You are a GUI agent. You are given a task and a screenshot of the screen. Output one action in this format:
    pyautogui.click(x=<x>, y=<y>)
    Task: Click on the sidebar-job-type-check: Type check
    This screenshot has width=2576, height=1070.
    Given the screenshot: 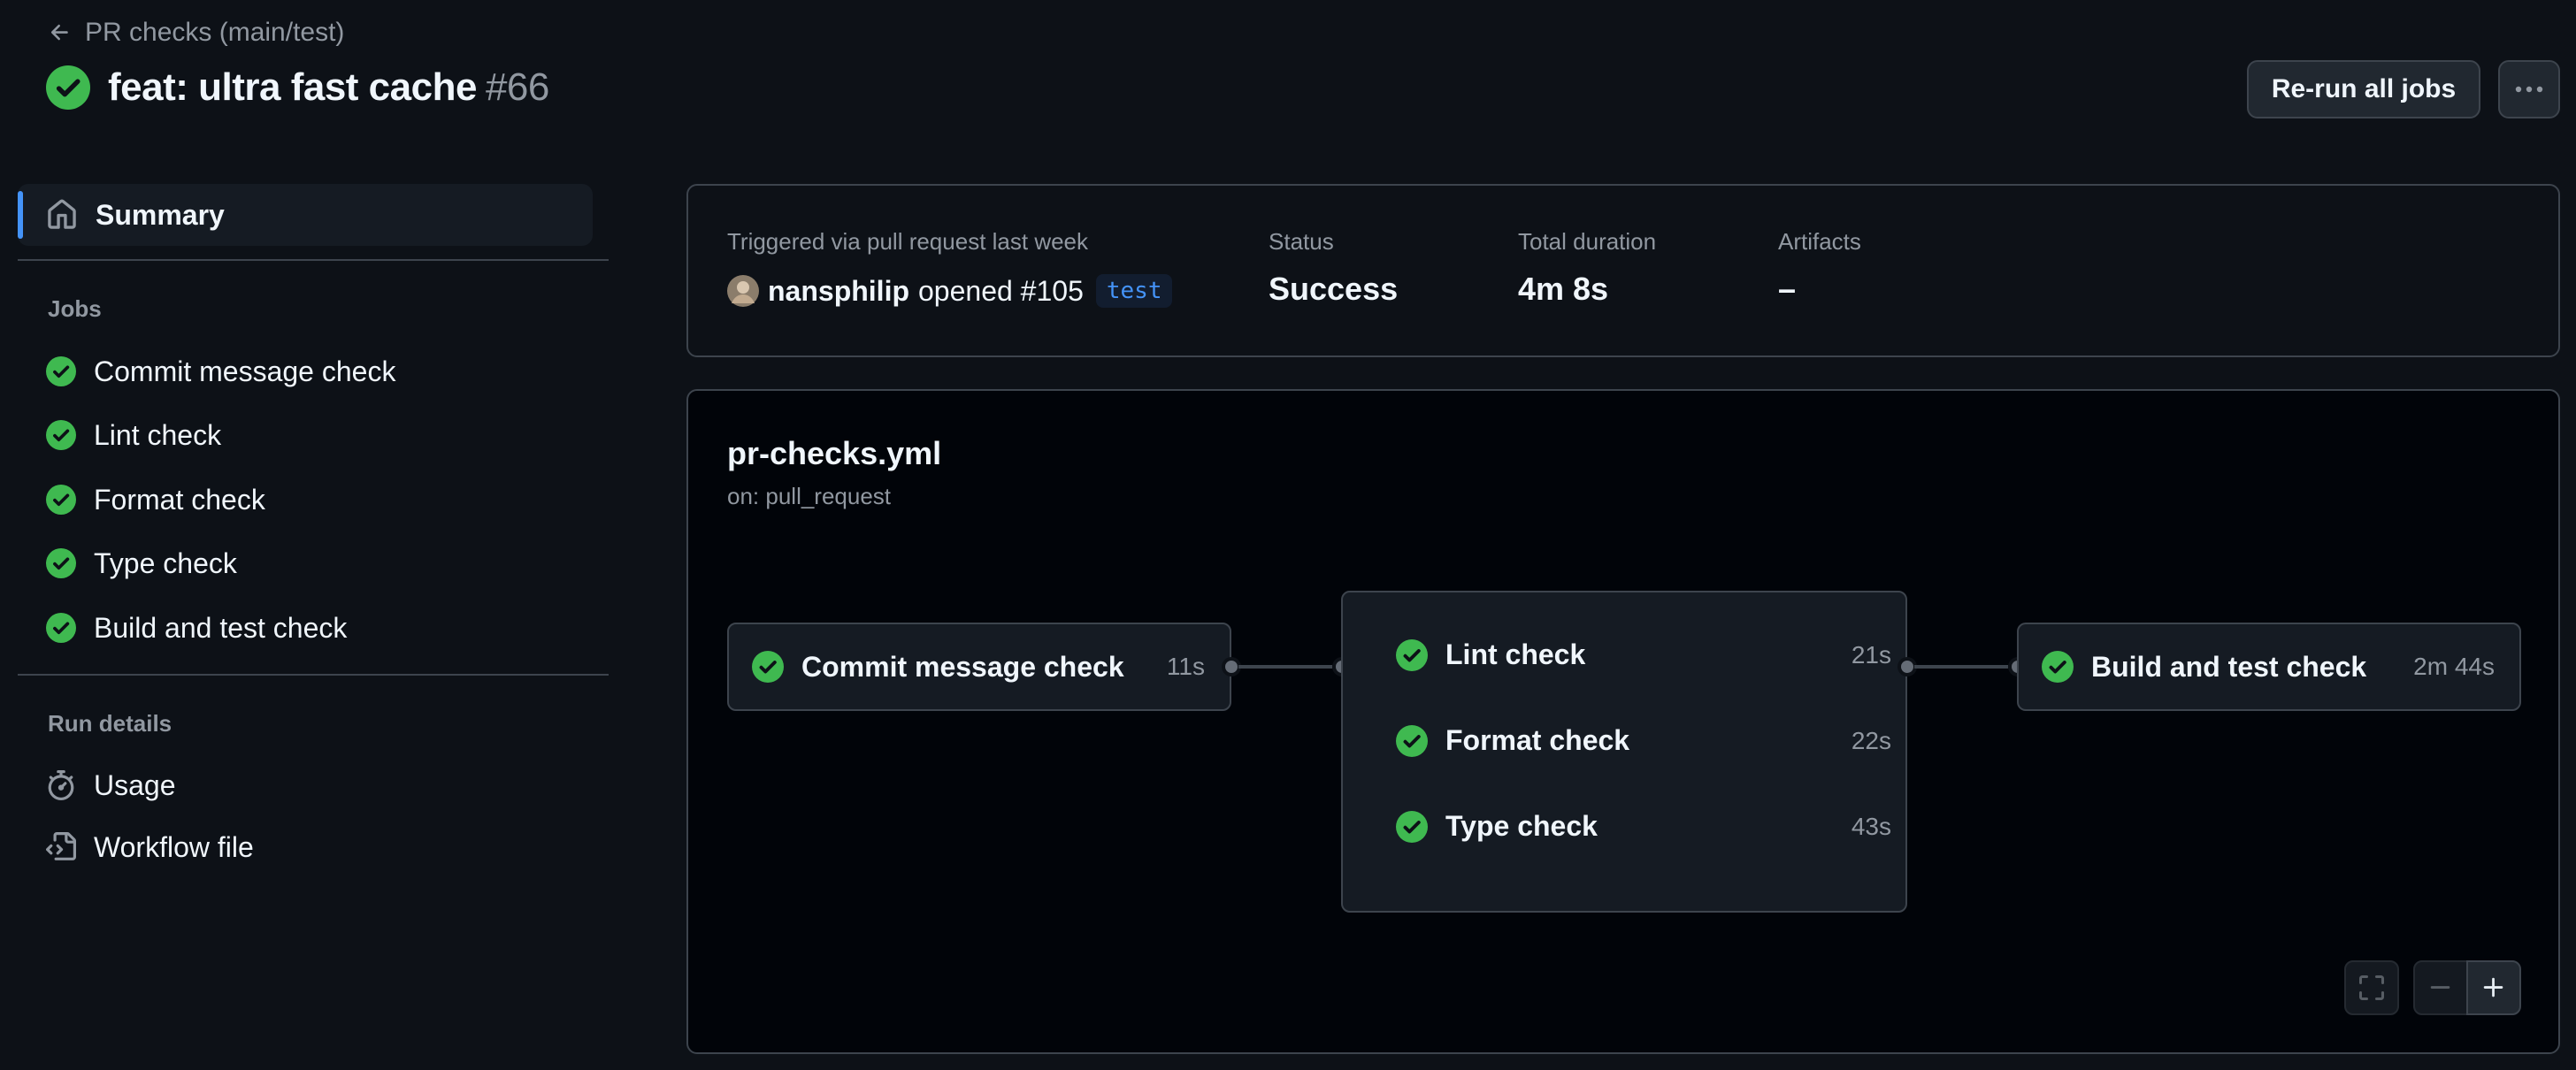 What is the action you would take?
    pyautogui.click(x=141, y=563)
    